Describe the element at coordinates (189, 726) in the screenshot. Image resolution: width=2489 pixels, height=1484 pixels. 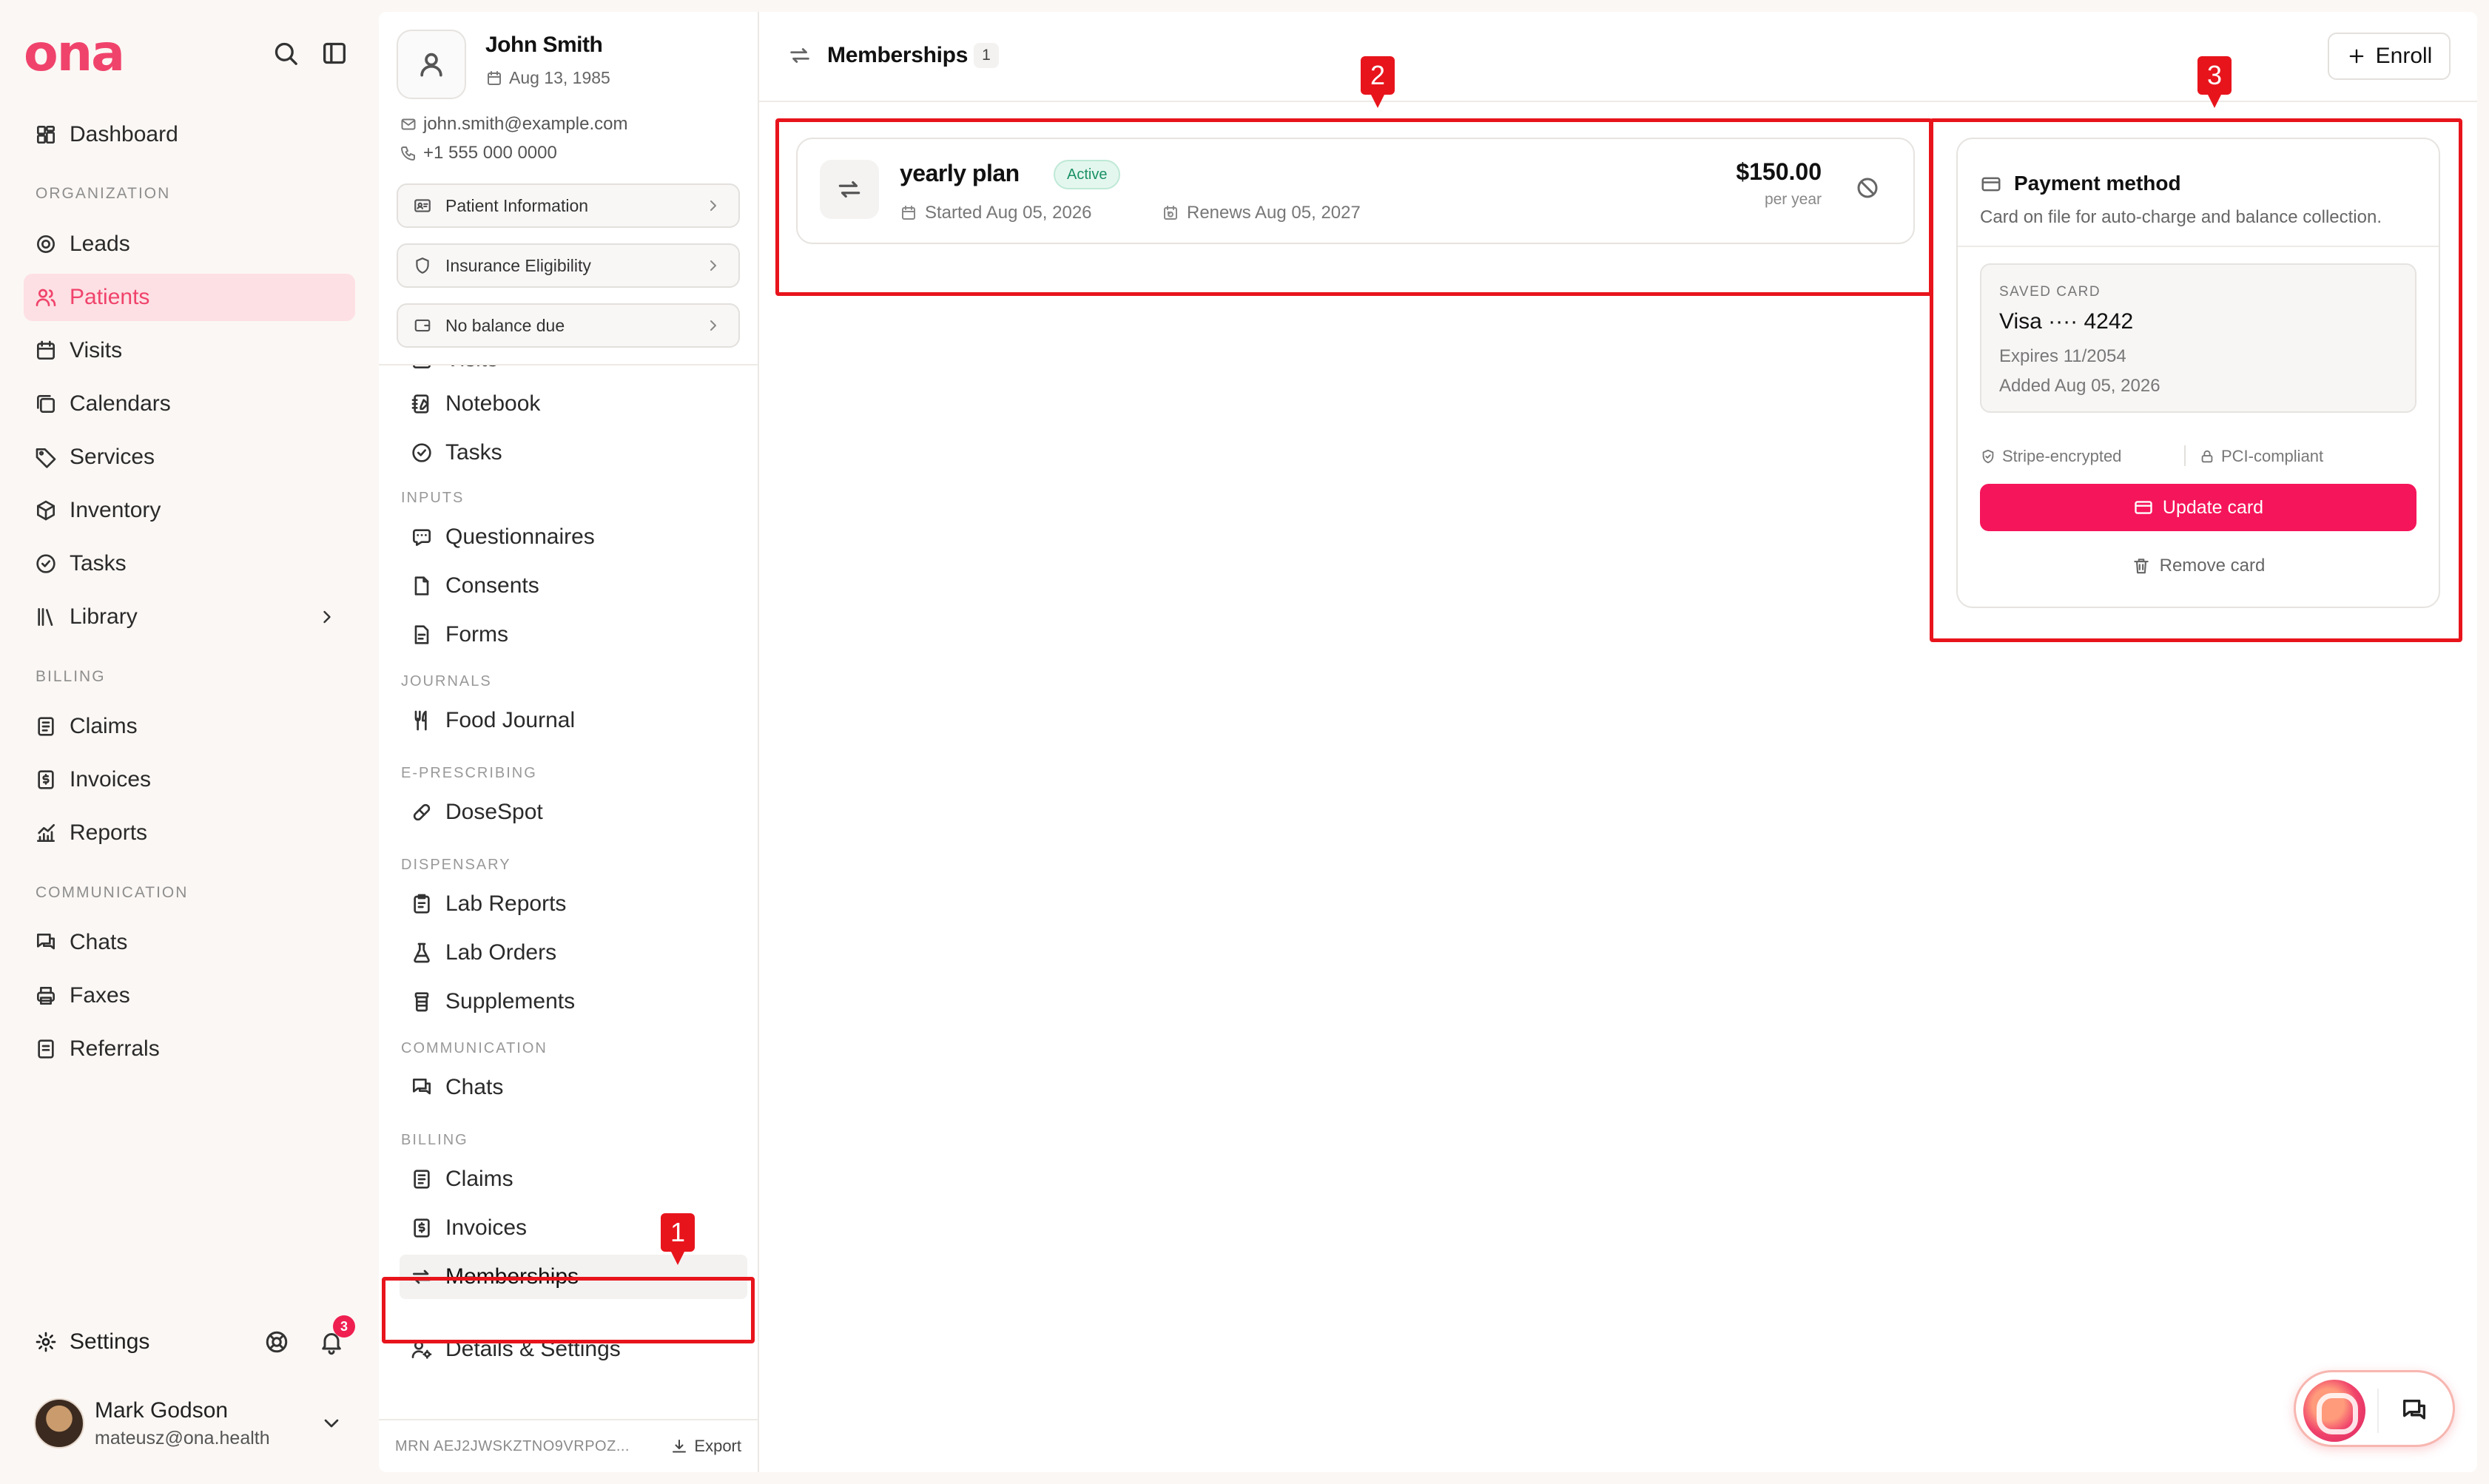
I see `nav-claims: Claims` at that location.